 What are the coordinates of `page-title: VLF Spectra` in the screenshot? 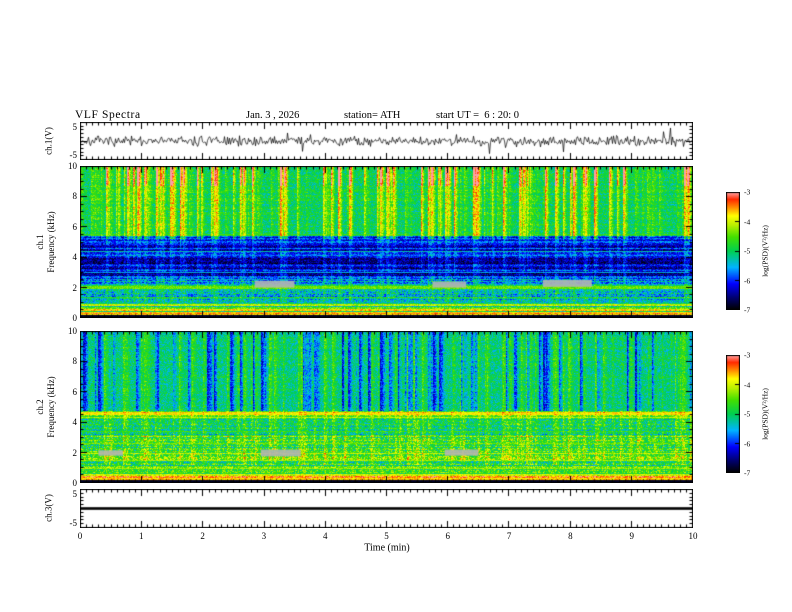 It's located at (108, 115).